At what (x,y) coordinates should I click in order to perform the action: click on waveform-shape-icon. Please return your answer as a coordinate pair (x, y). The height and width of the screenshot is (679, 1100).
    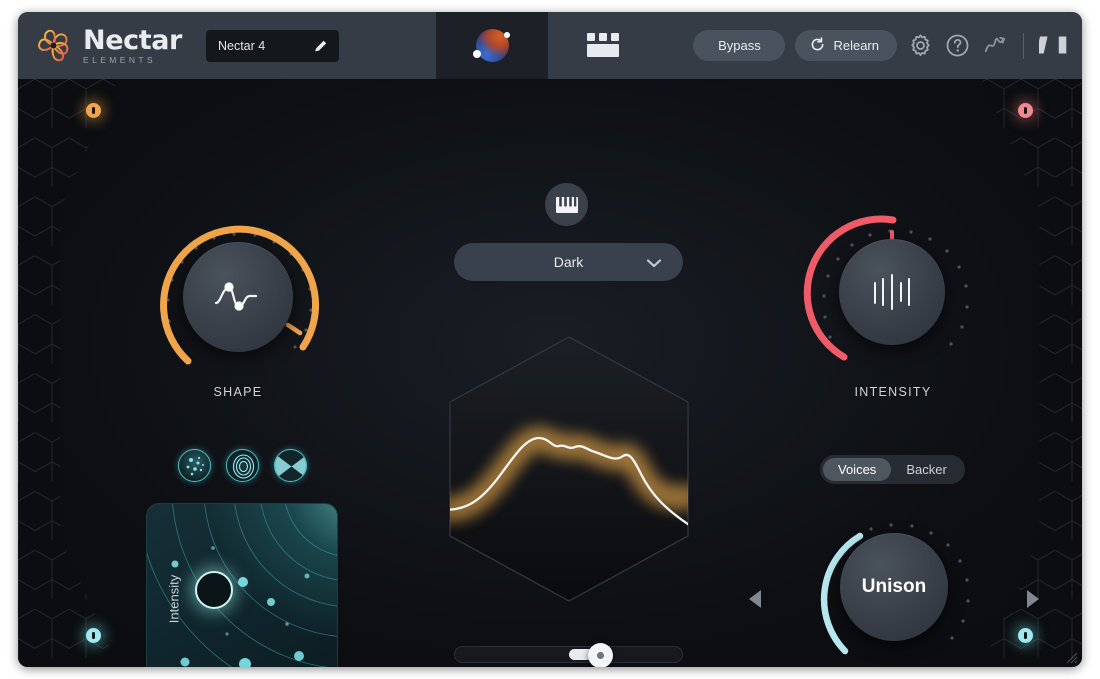
    Looking at the image, I should click on (236, 296).